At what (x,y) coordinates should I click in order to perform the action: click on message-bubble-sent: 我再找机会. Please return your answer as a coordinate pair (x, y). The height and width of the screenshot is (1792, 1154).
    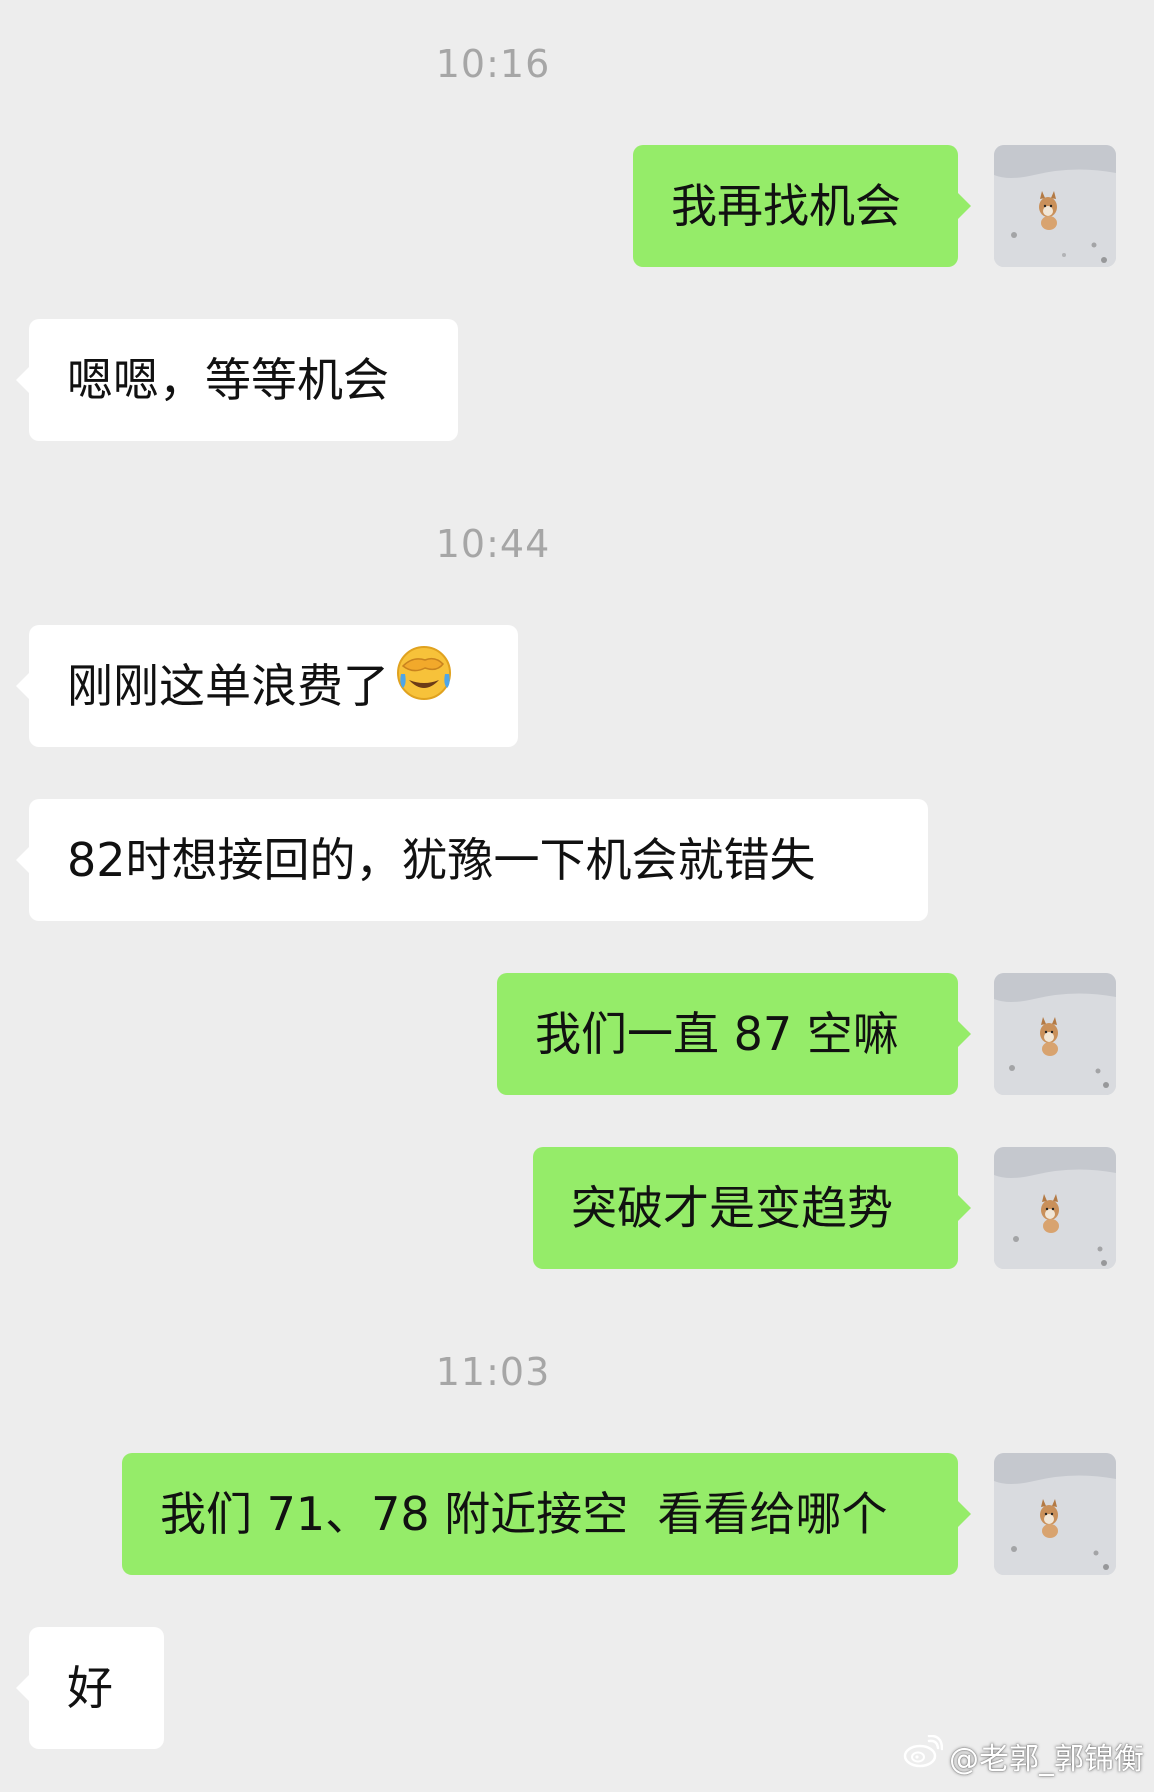
    Looking at the image, I should click on (802, 206).